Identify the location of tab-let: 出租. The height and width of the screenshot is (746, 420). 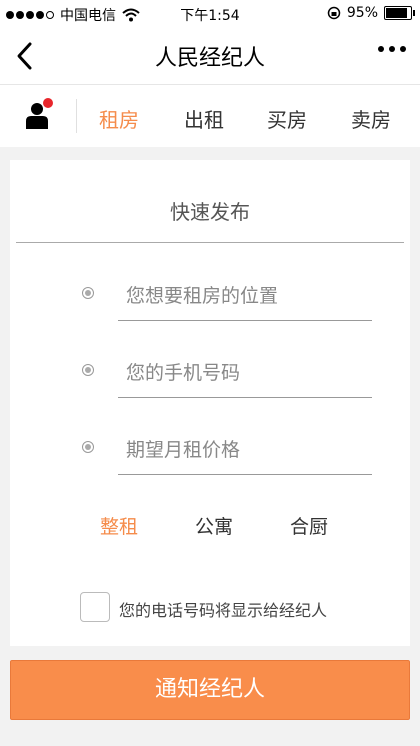
(204, 118).